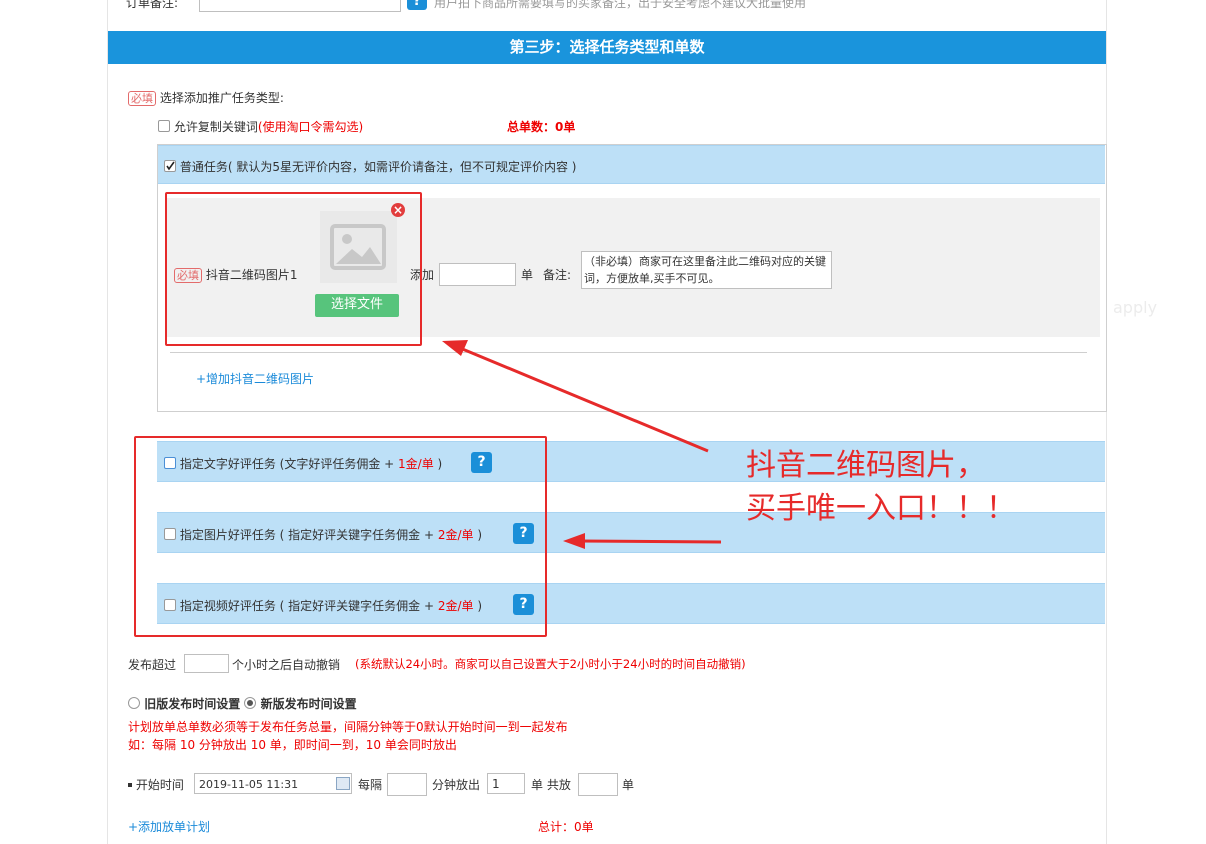  Describe the element at coordinates (551, 785) in the screenshot. I see `unit-total-label: 单 共放` at that location.